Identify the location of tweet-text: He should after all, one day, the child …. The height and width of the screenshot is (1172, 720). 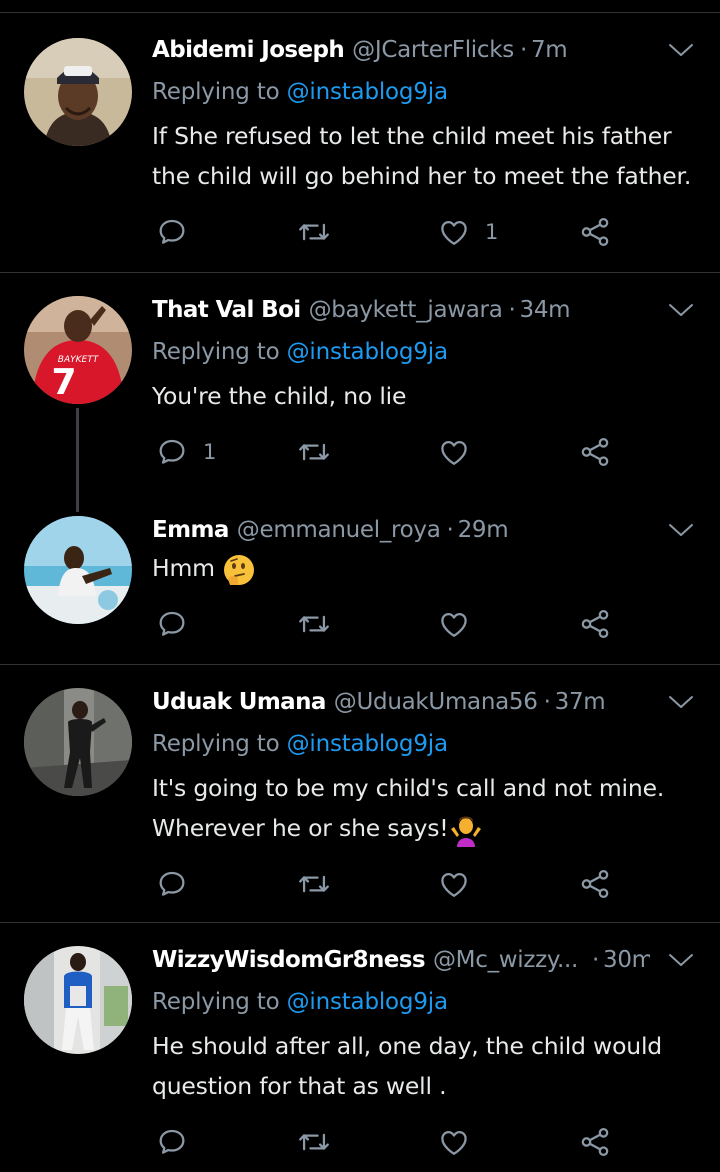
(407, 1066).